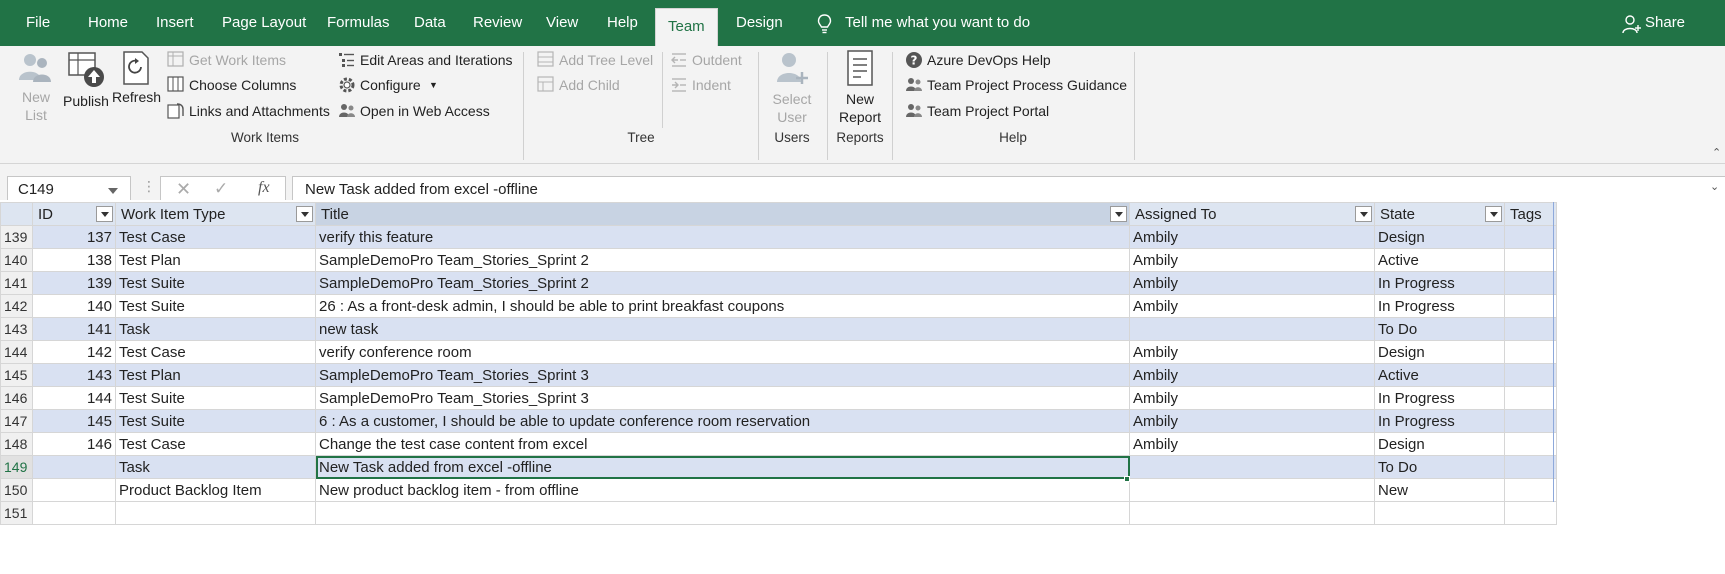 The width and height of the screenshot is (1725, 574). I want to click on row-number: 142, so click(16, 306).